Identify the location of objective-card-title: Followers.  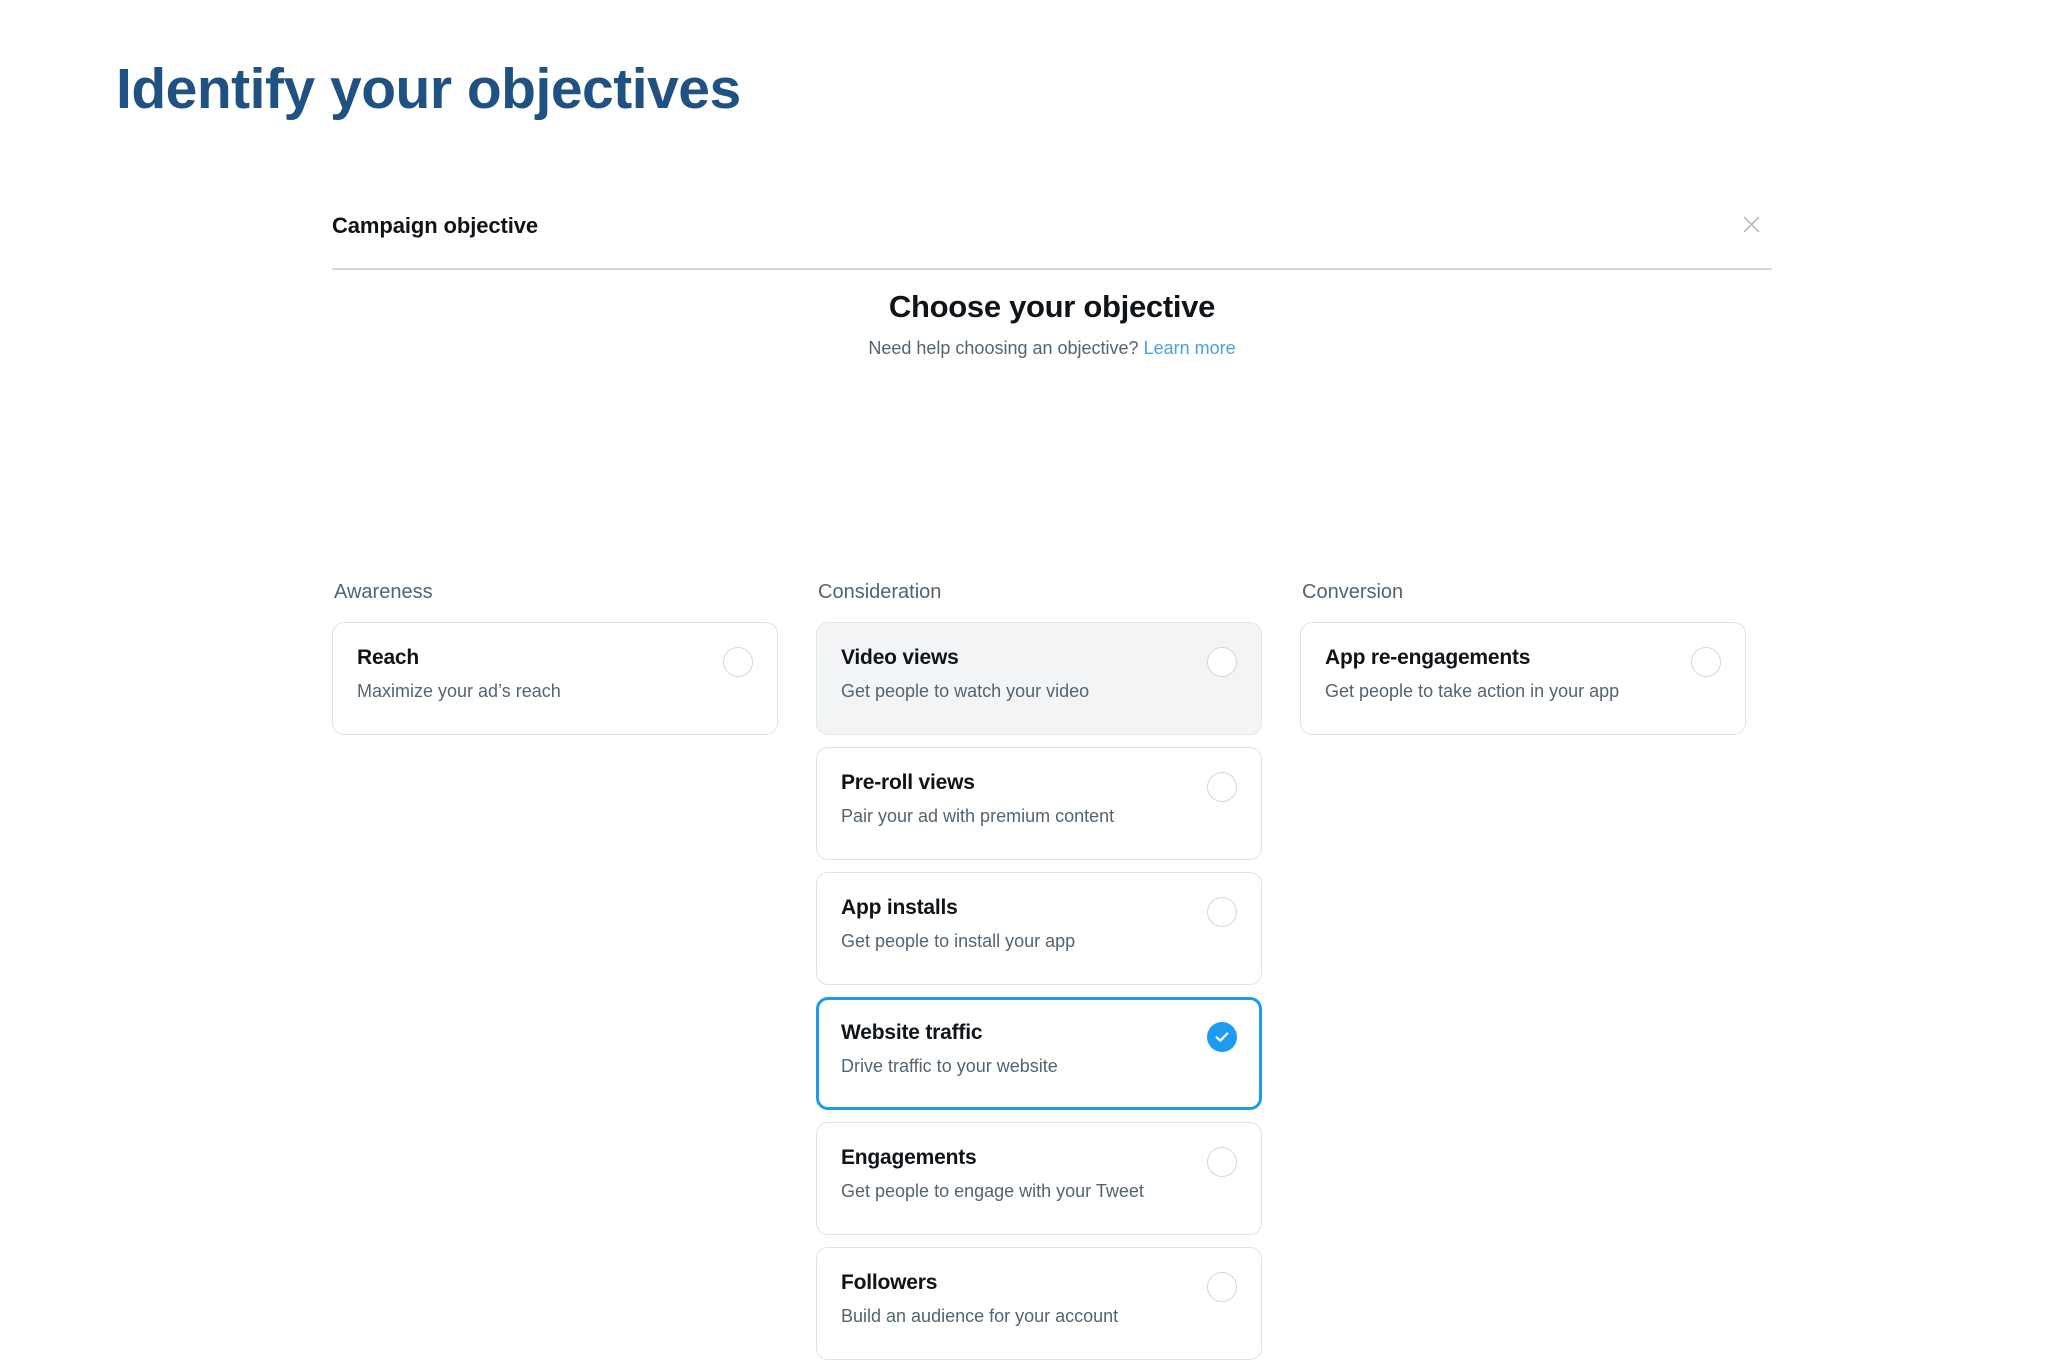
(889, 1282).